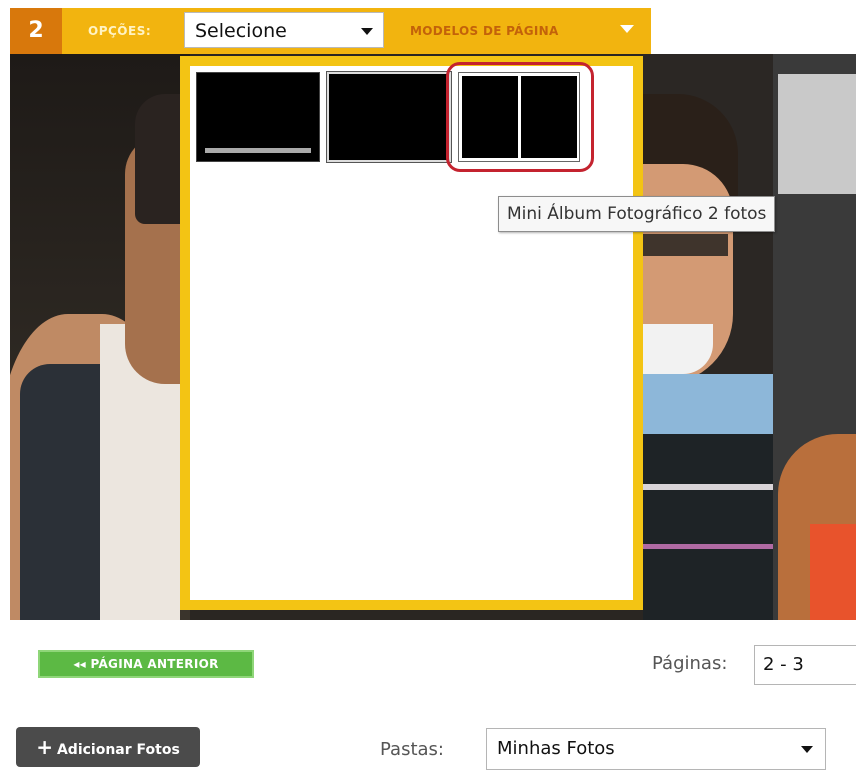 The width and height of the screenshot is (856, 780). Describe the element at coordinates (120, 31) in the screenshot. I see `options-label: OPÇÕES:` at that location.